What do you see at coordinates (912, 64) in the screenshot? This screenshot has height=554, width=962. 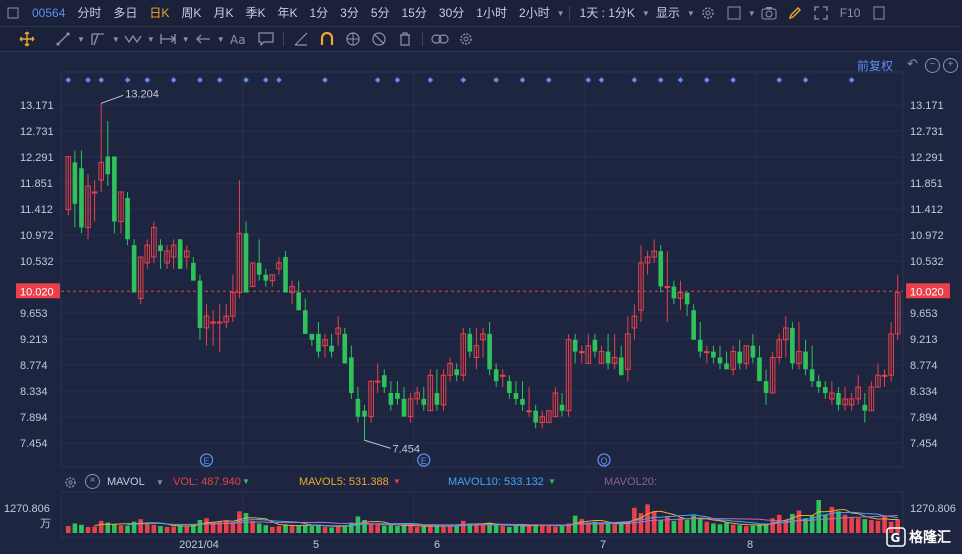 I see `undo-icon: ↶` at bounding box center [912, 64].